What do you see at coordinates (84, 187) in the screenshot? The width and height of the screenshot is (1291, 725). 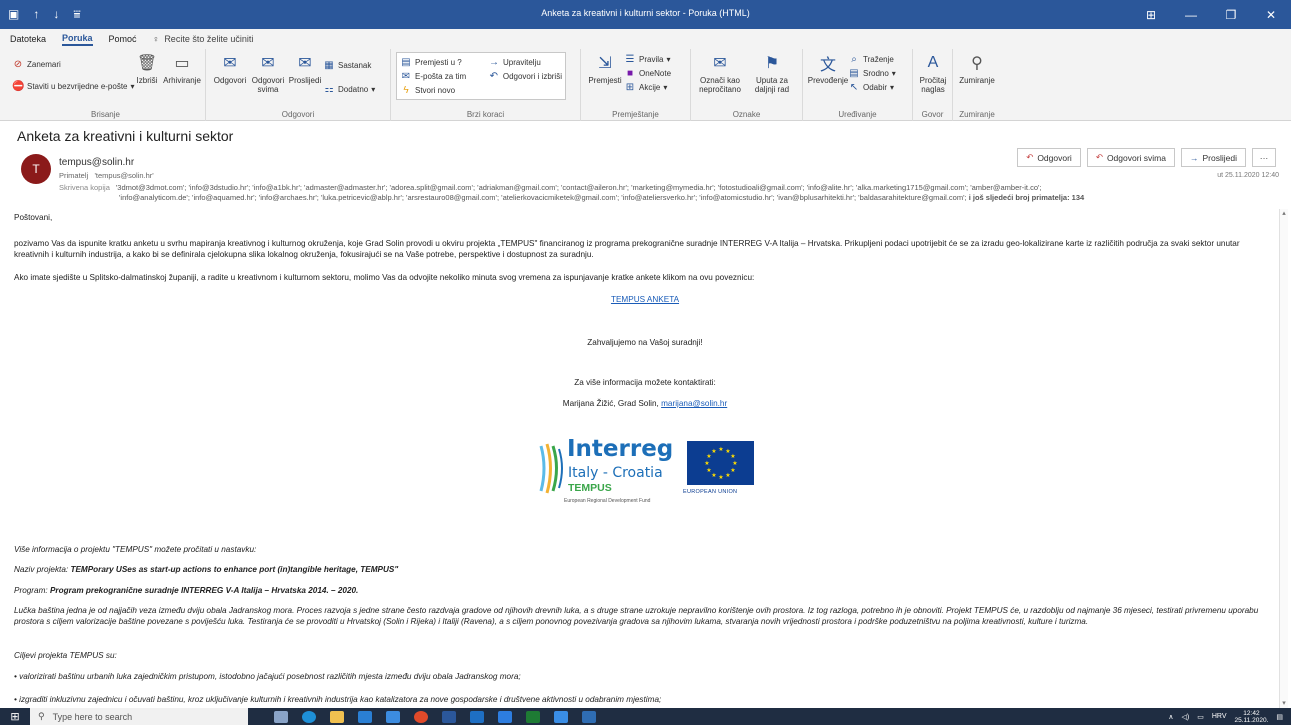 I see `bcc-label: Skrivena kopija` at bounding box center [84, 187].